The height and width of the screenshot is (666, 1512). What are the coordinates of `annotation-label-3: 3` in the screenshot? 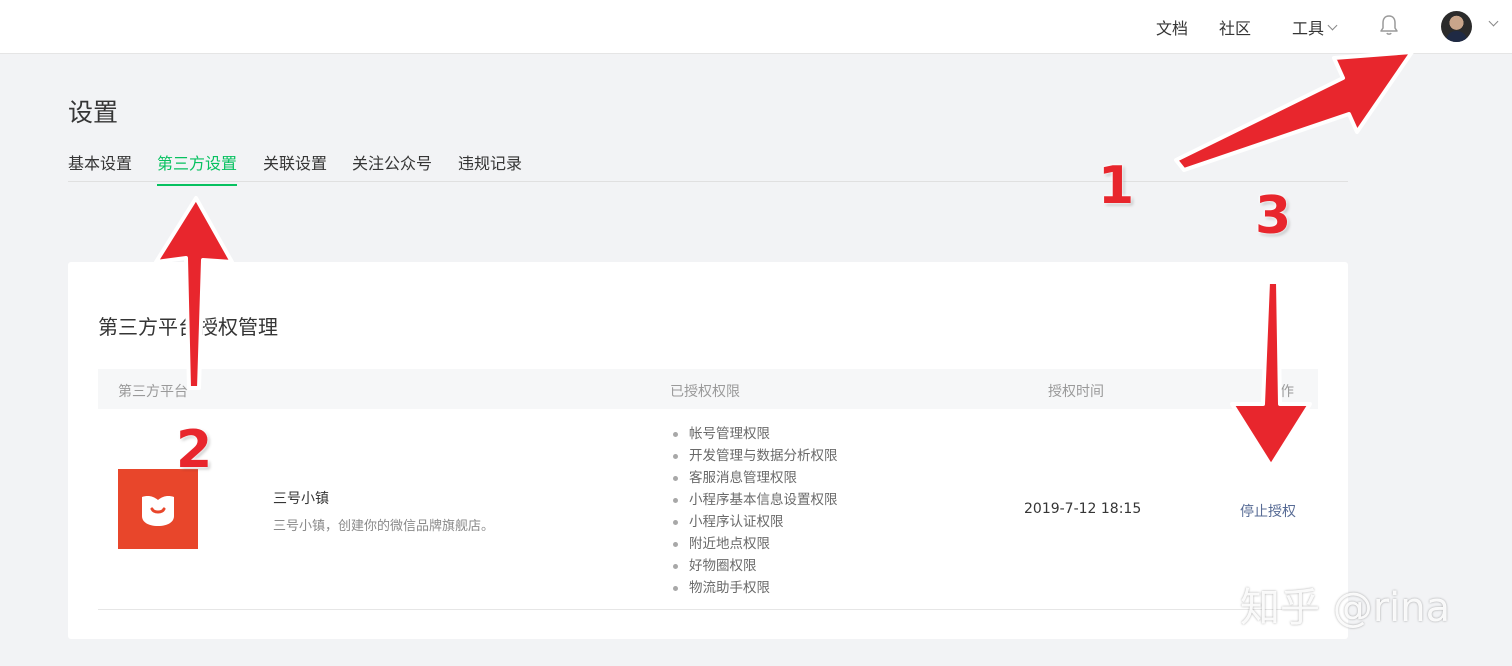 It's located at (1273, 216).